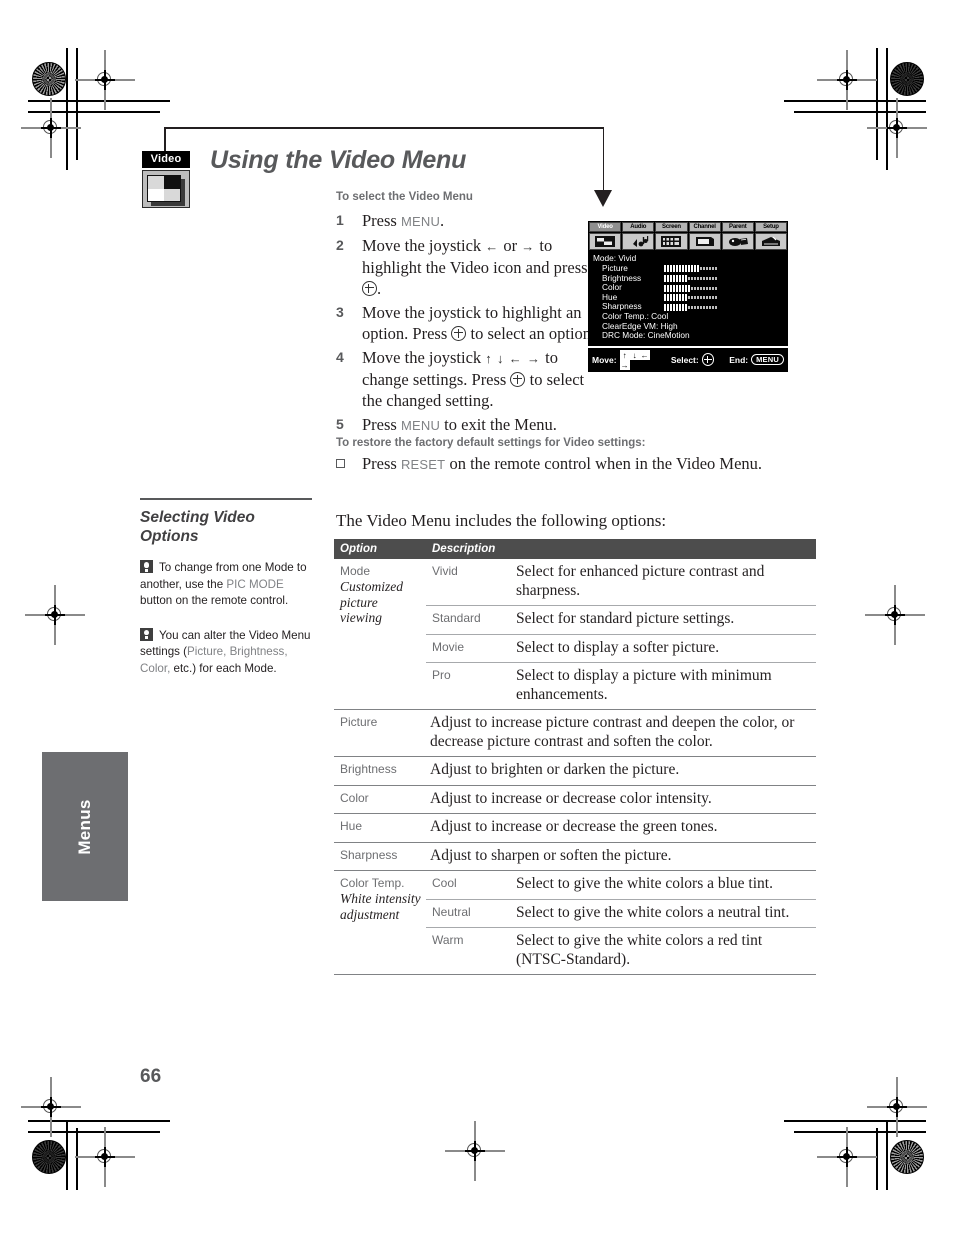 This screenshot has height=1235, width=954. I want to click on table-cell-suboption: Cool, so click(469, 884).